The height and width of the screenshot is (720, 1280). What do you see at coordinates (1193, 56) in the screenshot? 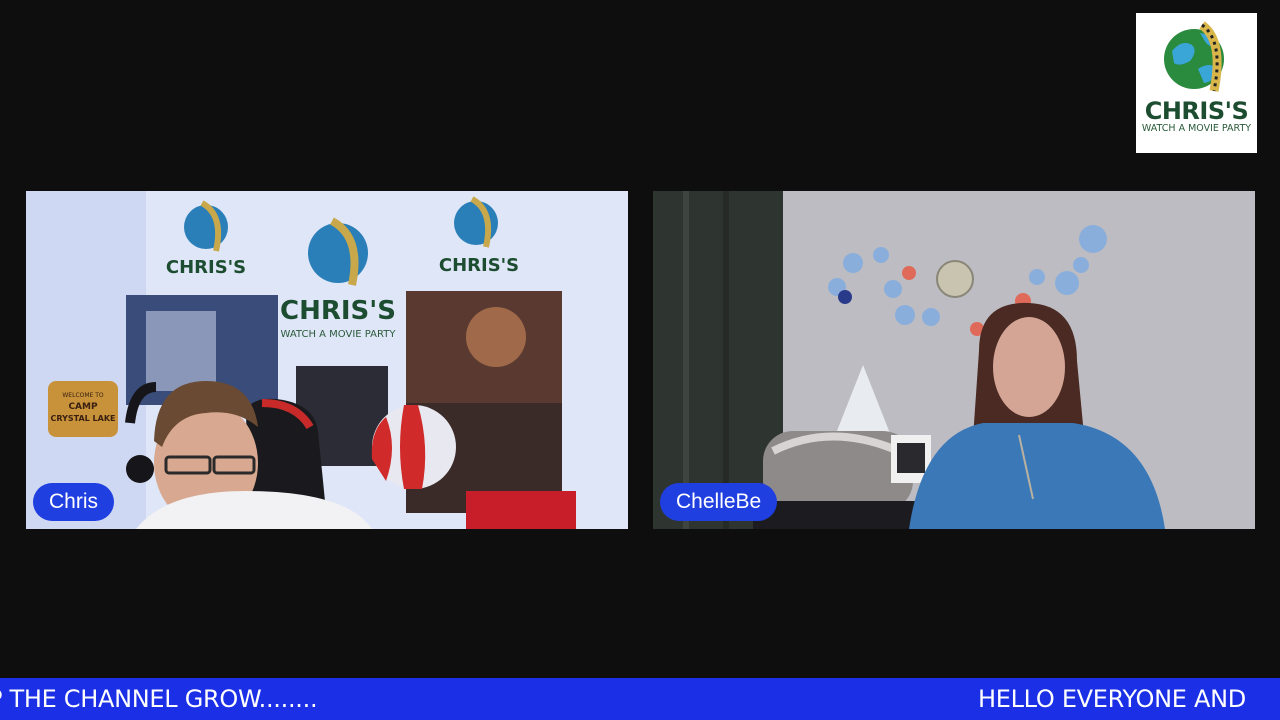
I see `globe-film-icon` at bounding box center [1193, 56].